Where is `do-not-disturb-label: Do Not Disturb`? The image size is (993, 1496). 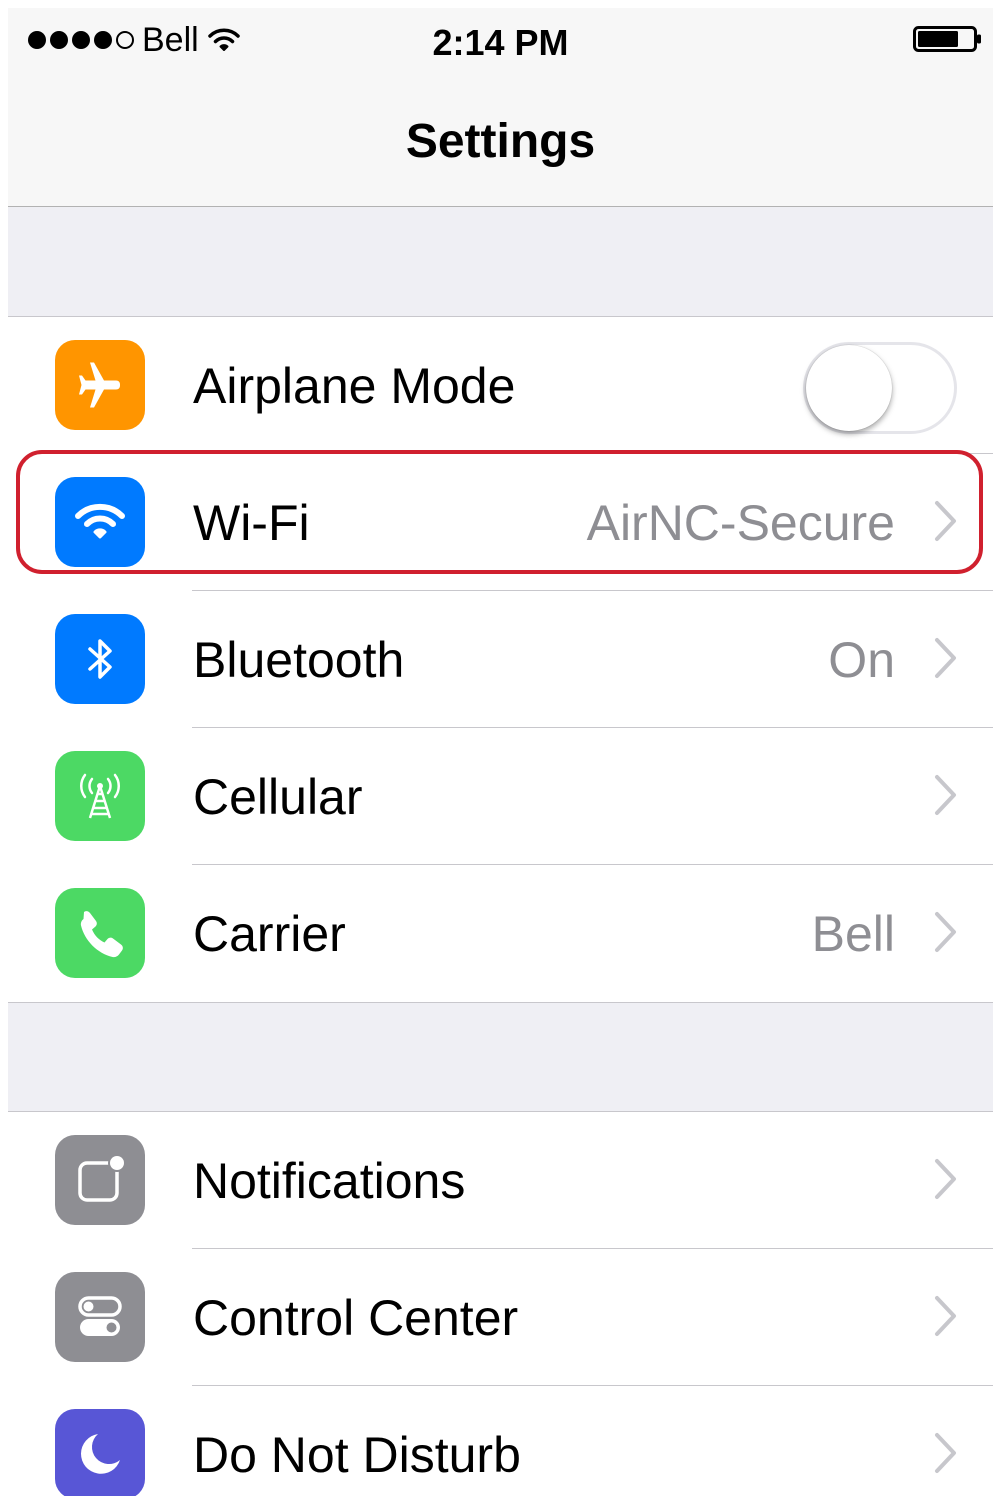
do-not-disturb-label: Do Not Disturb is located at coordinates (357, 1455).